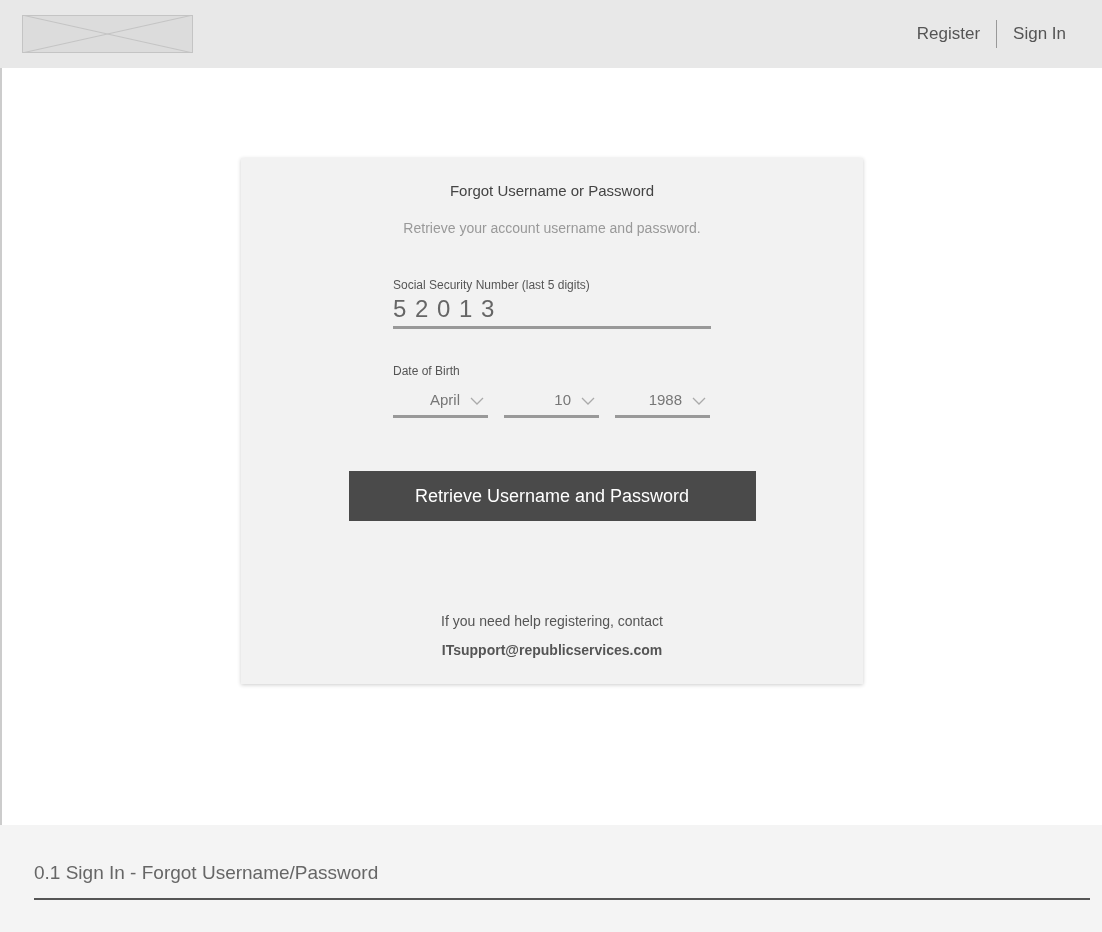 This screenshot has height=932, width=1102. Describe the element at coordinates (662, 402) in the screenshot. I see `date-select: 1988` at that location.